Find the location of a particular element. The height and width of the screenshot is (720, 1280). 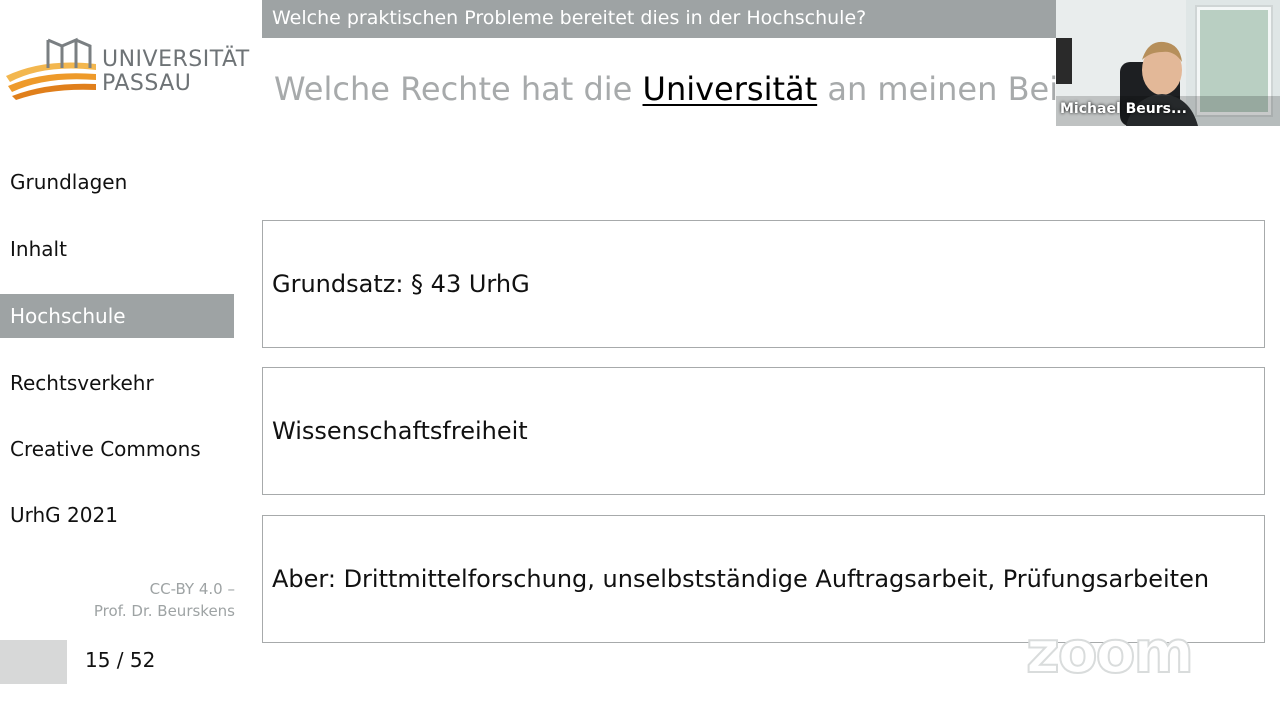

license-note: CC-BY 4.0 – Prof. Dr. Beurskens is located at coordinates (147, 600).